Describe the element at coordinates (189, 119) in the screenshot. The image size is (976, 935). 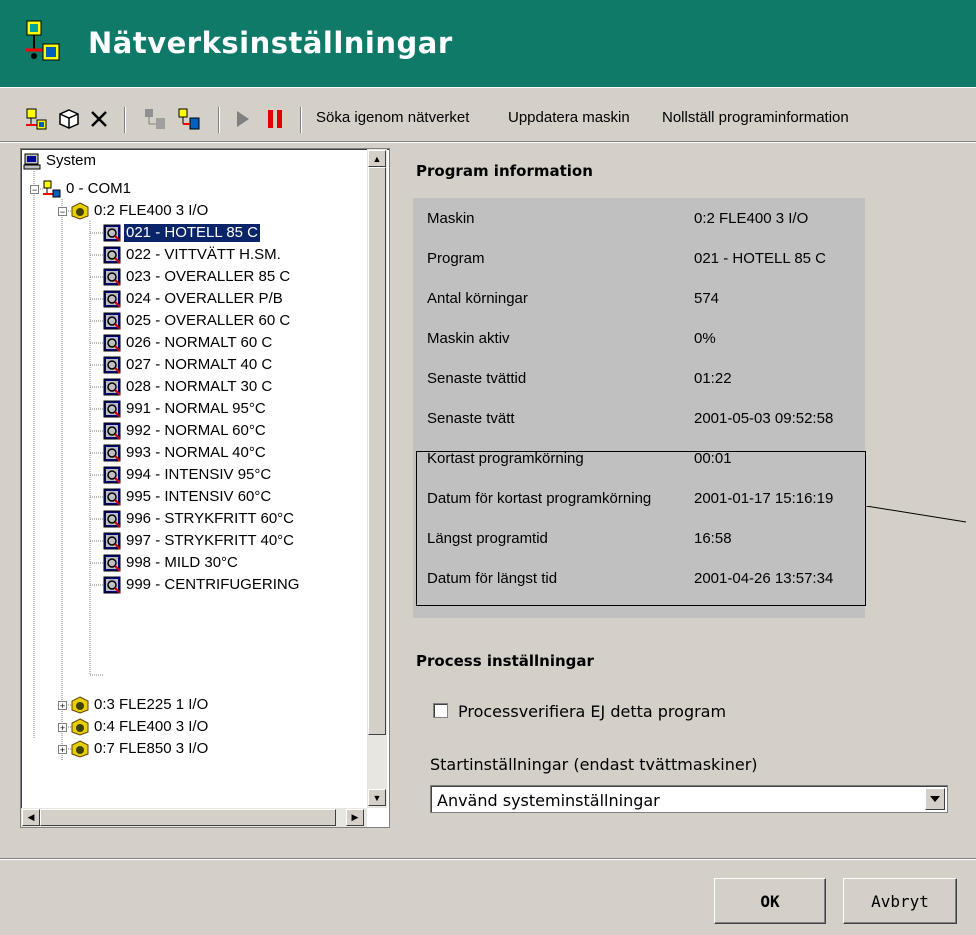
I see `machine-network-icon` at that location.